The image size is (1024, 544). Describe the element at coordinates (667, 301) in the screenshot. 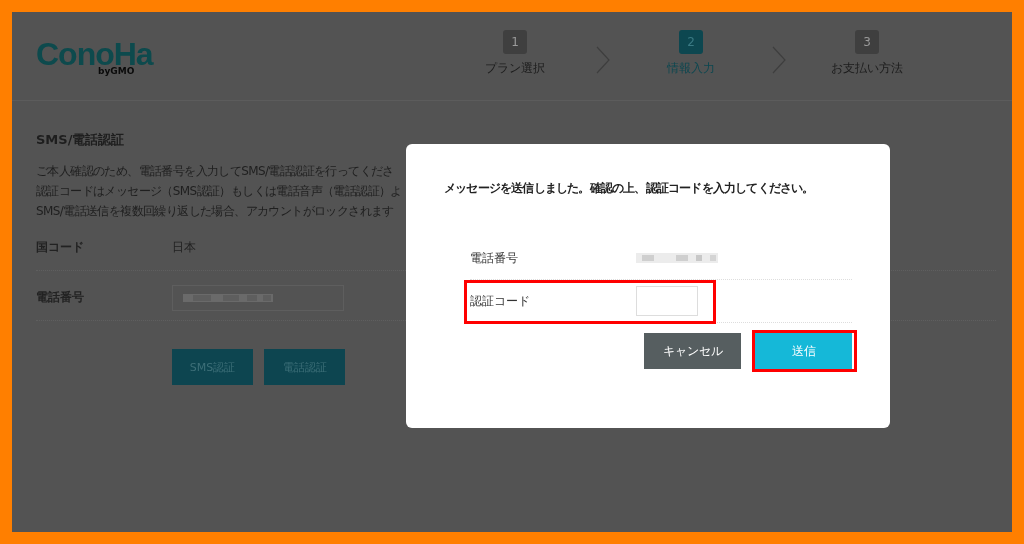

I see `code-input` at that location.